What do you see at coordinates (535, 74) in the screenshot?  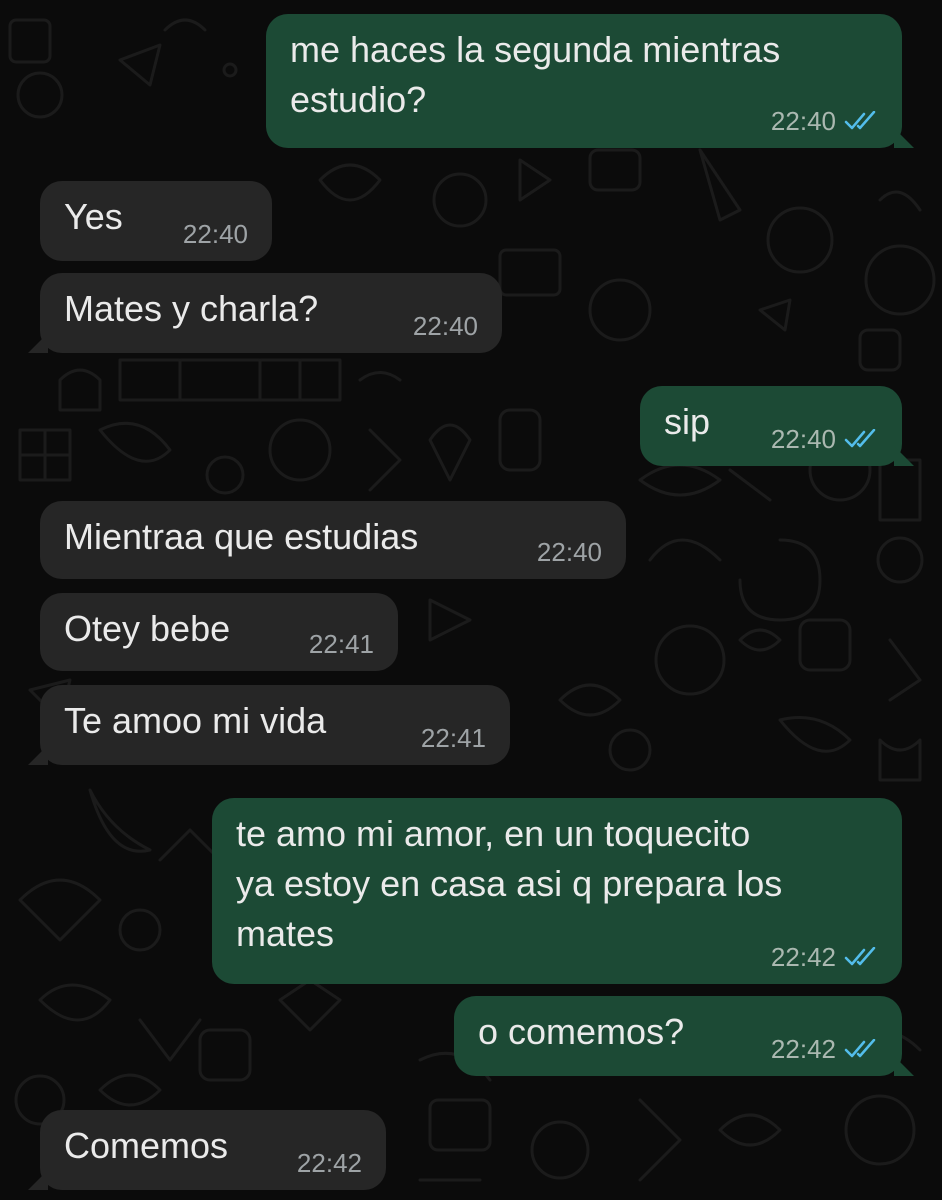 I see `message-text: me haces la segunda mientras estudio?` at bounding box center [535, 74].